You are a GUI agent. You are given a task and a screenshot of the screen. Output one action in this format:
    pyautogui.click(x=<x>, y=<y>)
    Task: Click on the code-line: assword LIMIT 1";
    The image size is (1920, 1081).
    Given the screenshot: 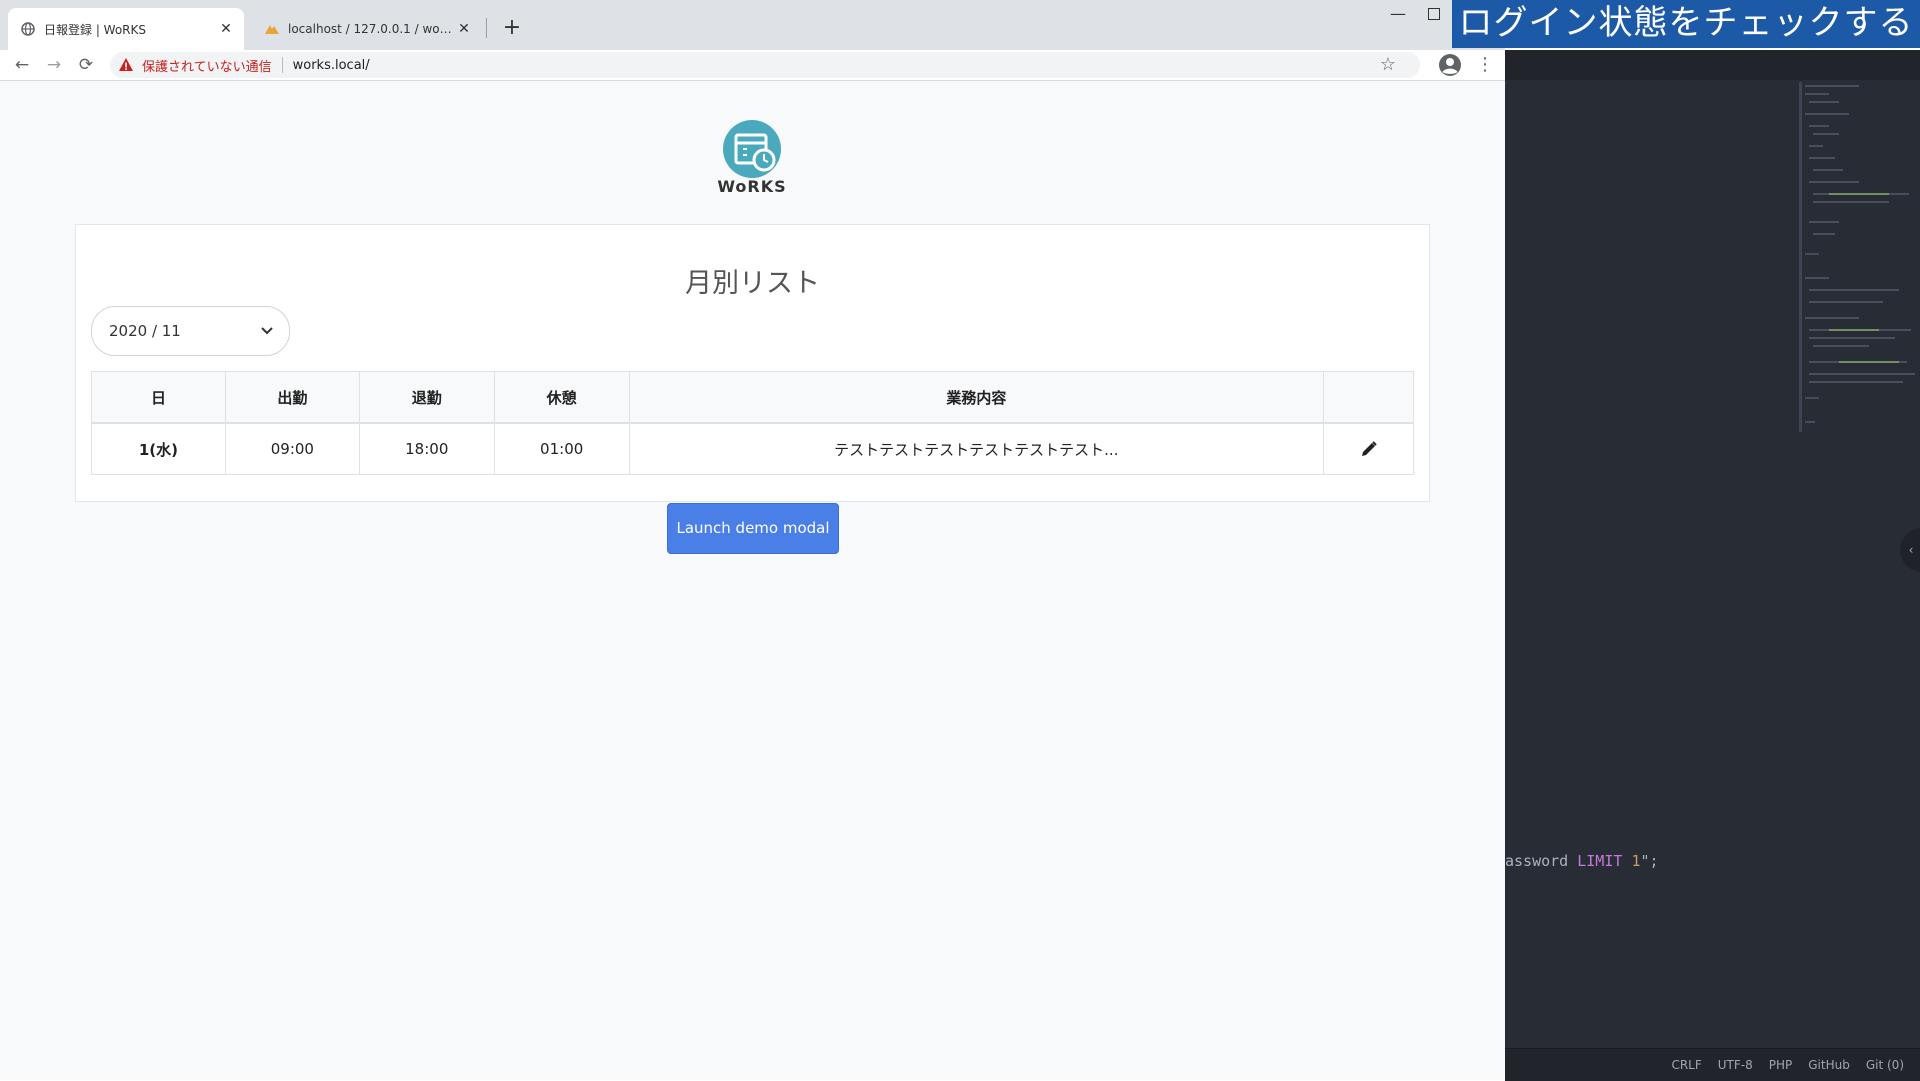 What is the action you would take?
    pyautogui.click(x=1582, y=861)
    